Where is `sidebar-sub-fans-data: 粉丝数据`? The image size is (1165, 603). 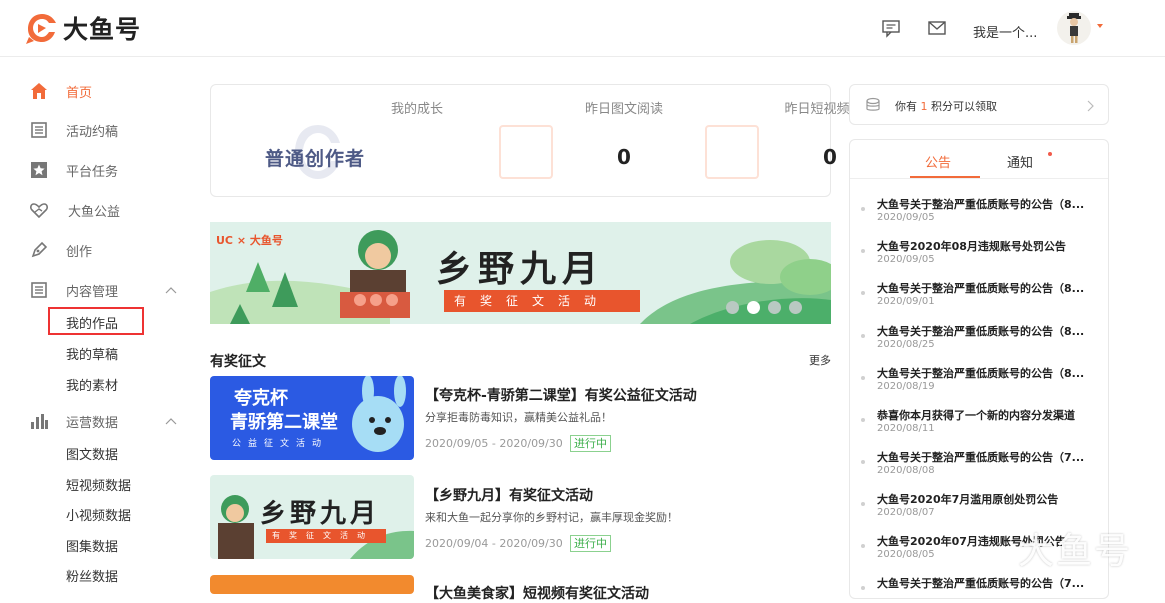 sidebar-sub-fans-data: 粉丝数据 is located at coordinates (92, 575).